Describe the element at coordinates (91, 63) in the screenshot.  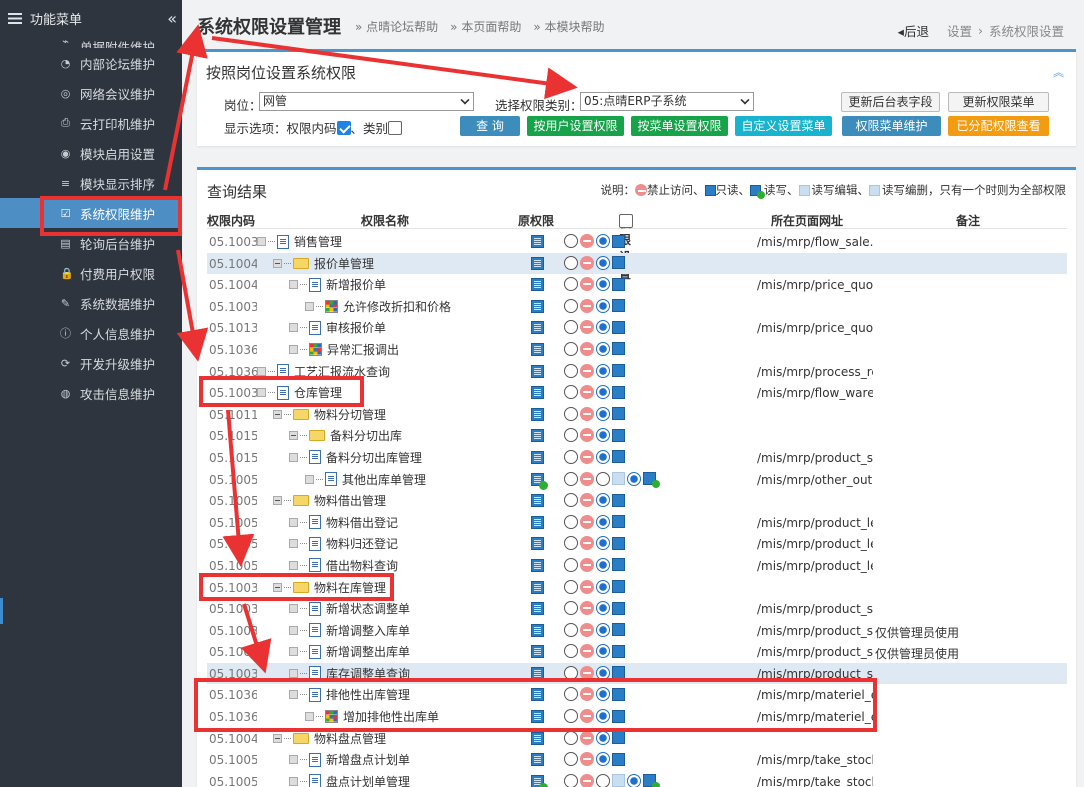
I see `sidebar-item-1: ◔ 内部论坛维护` at that location.